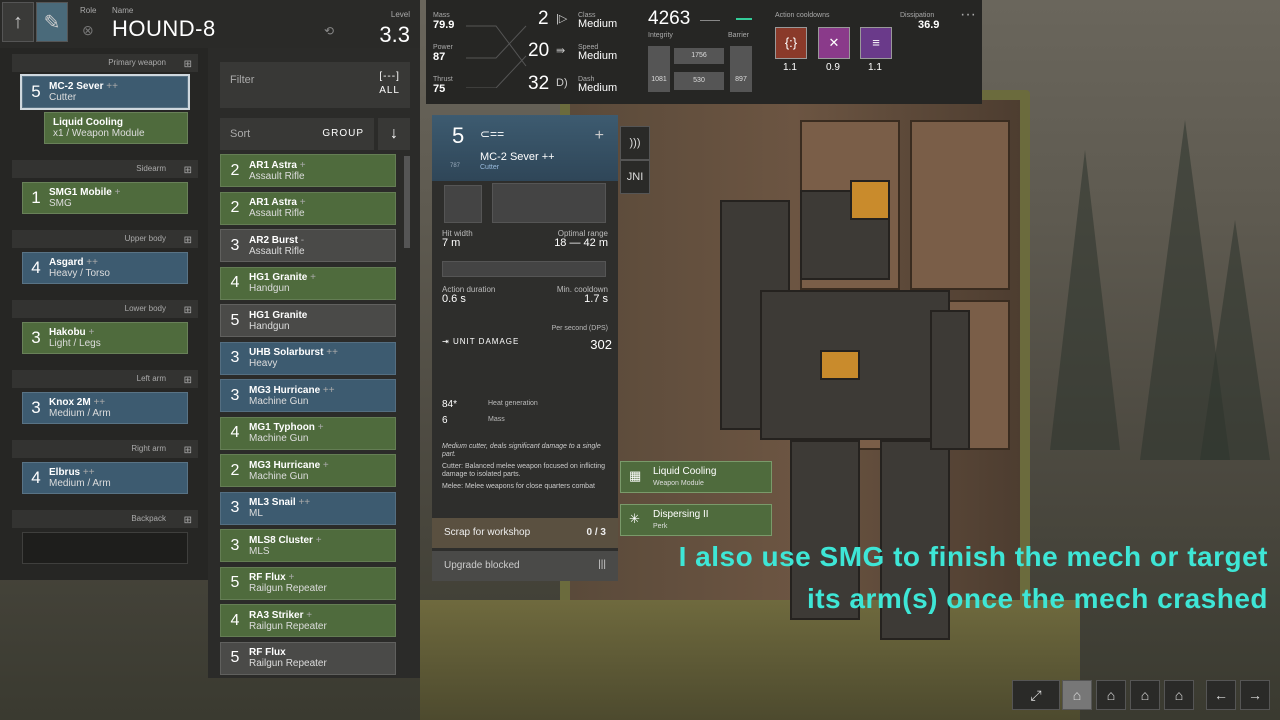  Describe the element at coordinates (599, 136) in the screenshot. I see `pin-icon: +` at that location.